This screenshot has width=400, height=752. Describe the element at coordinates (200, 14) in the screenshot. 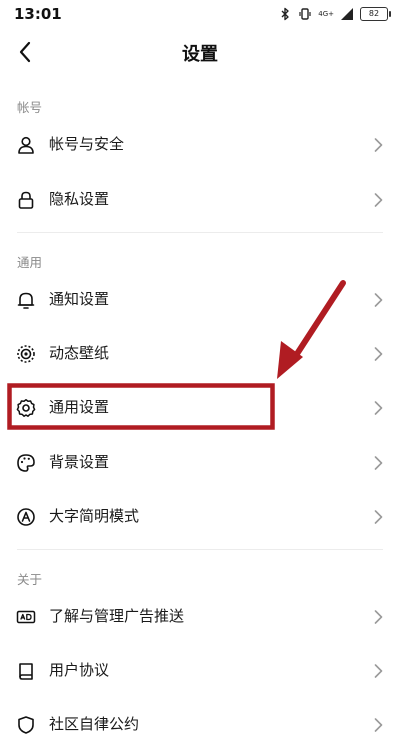

I see `status-bar: 13:01 4G+ 82` at that location.